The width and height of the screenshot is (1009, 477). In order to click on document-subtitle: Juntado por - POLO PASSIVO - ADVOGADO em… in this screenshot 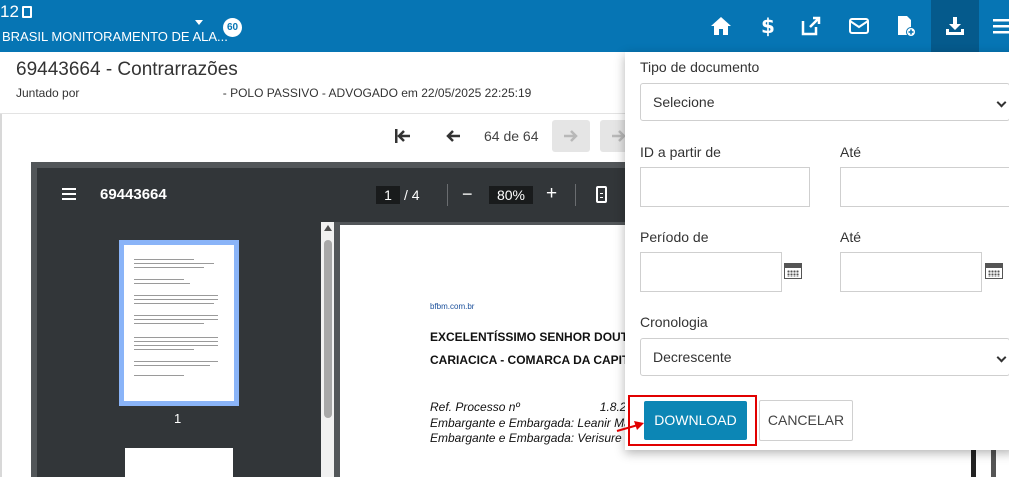, I will do `click(274, 93)`.